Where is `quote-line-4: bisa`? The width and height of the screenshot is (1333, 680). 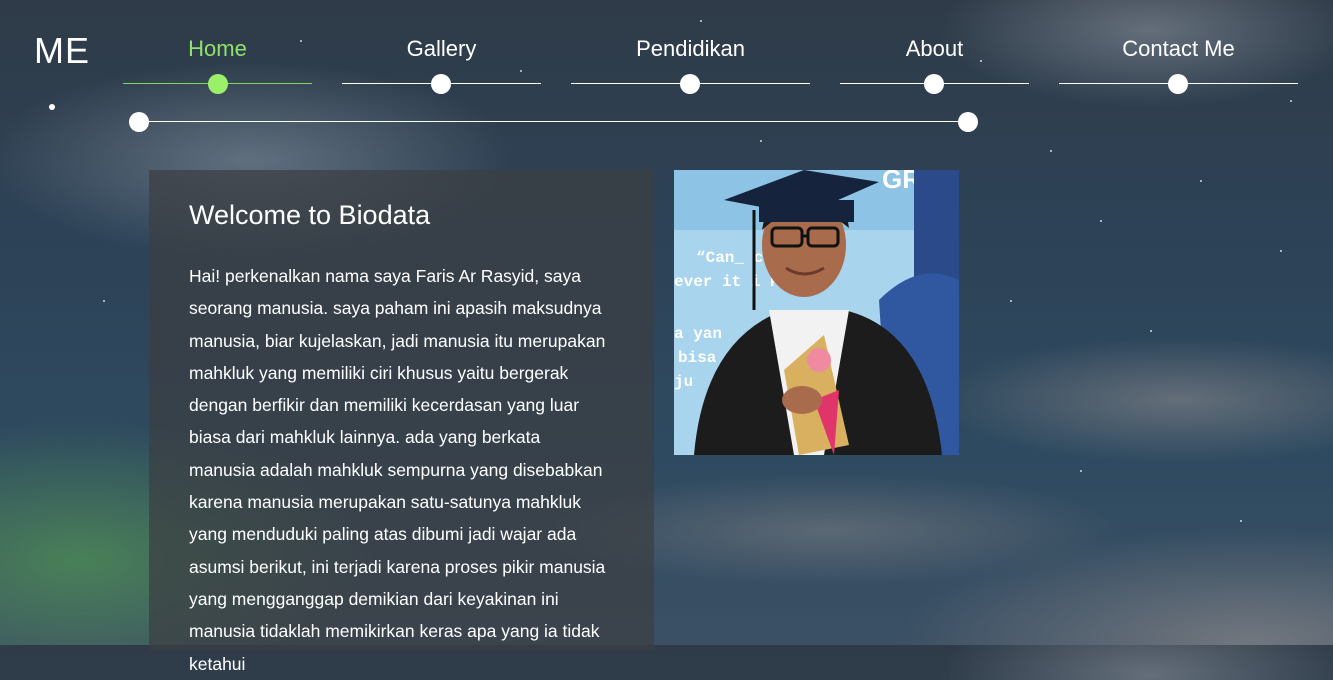
quote-line-4: bisa is located at coordinates (697, 358).